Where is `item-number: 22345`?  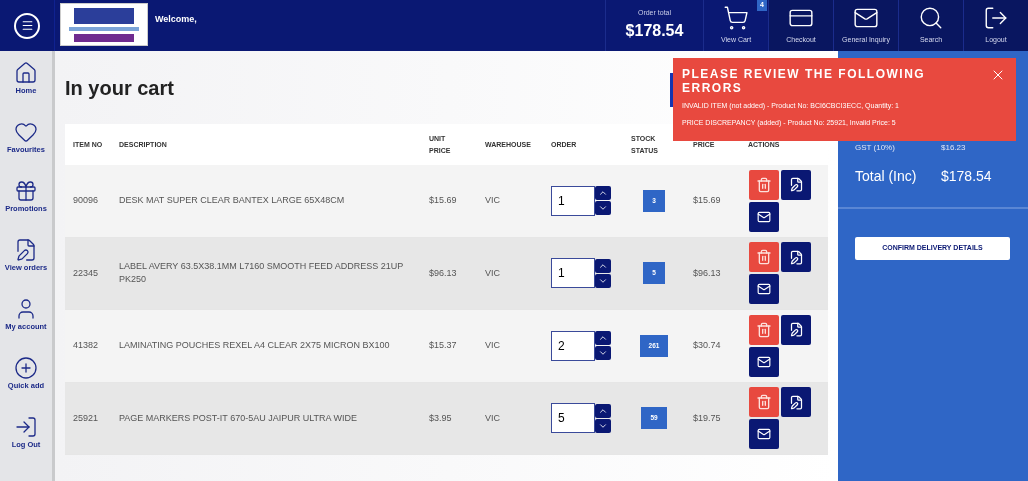
item-number: 22345 is located at coordinates (86, 272).